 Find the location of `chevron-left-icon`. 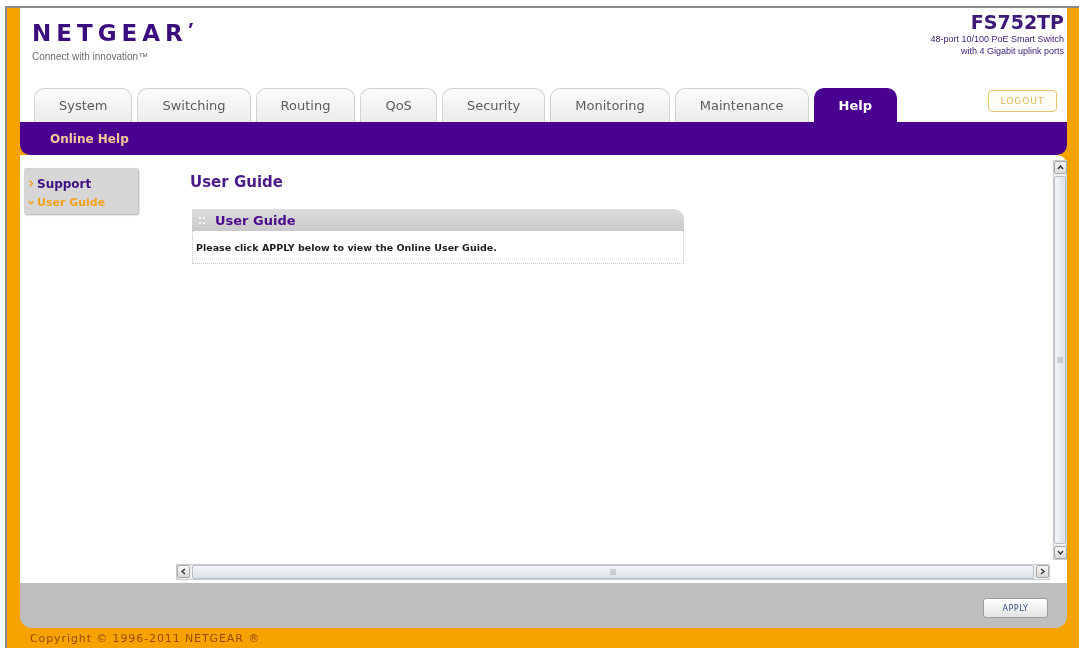

chevron-left-icon is located at coordinates (183, 571).